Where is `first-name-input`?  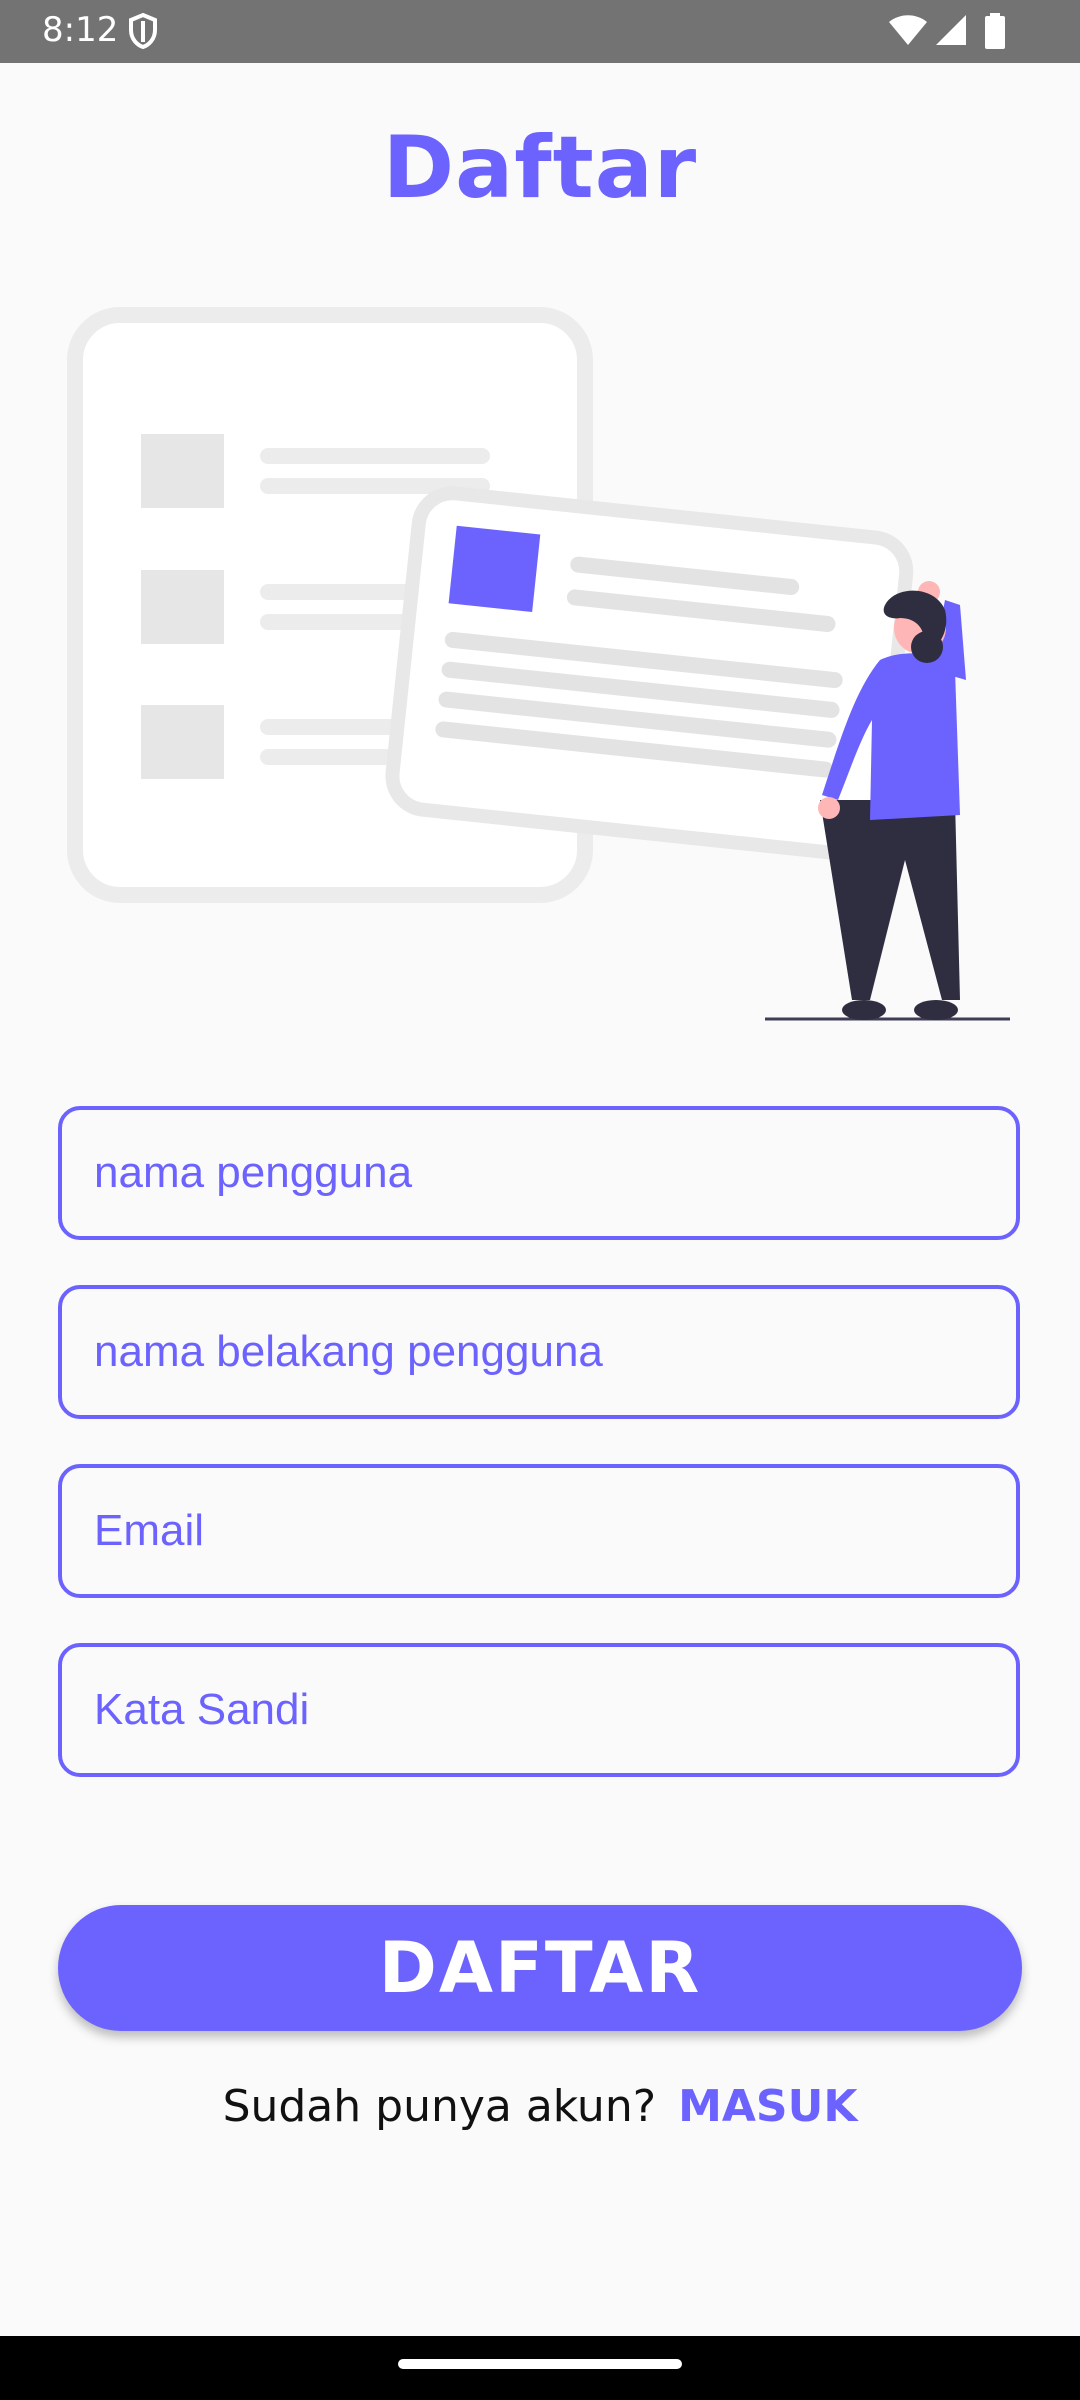
first-name-input is located at coordinates (539, 1173).